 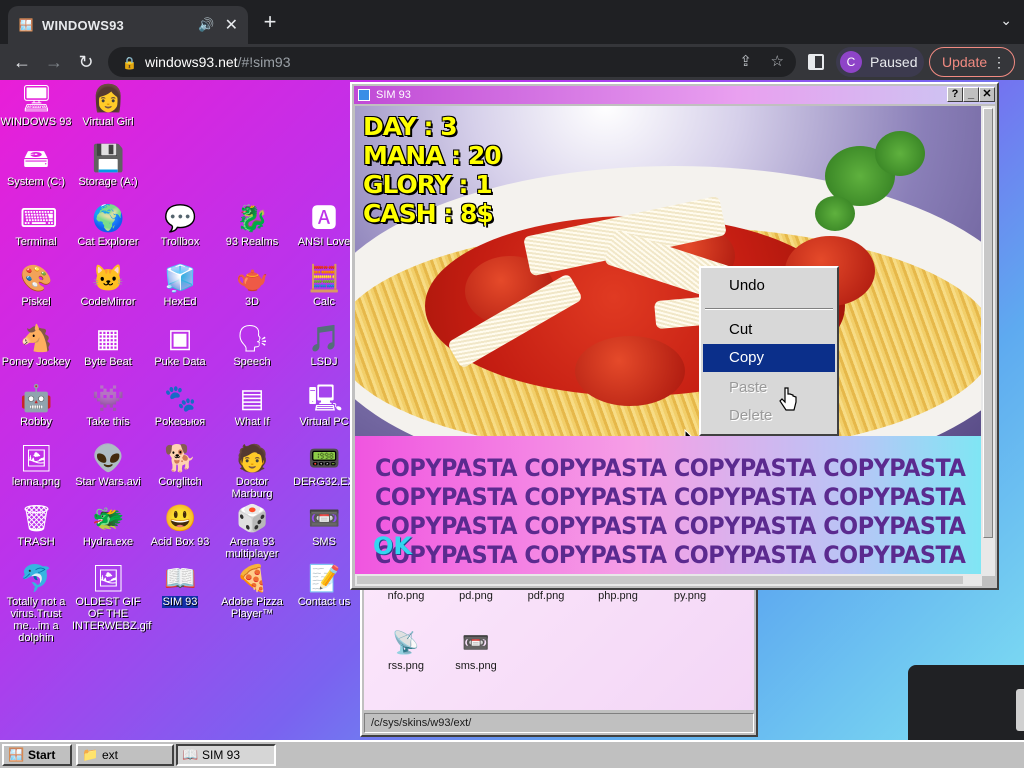 What do you see at coordinates (36, 225) in the screenshot?
I see `desktop-icon: ⌨ Terminal` at bounding box center [36, 225].